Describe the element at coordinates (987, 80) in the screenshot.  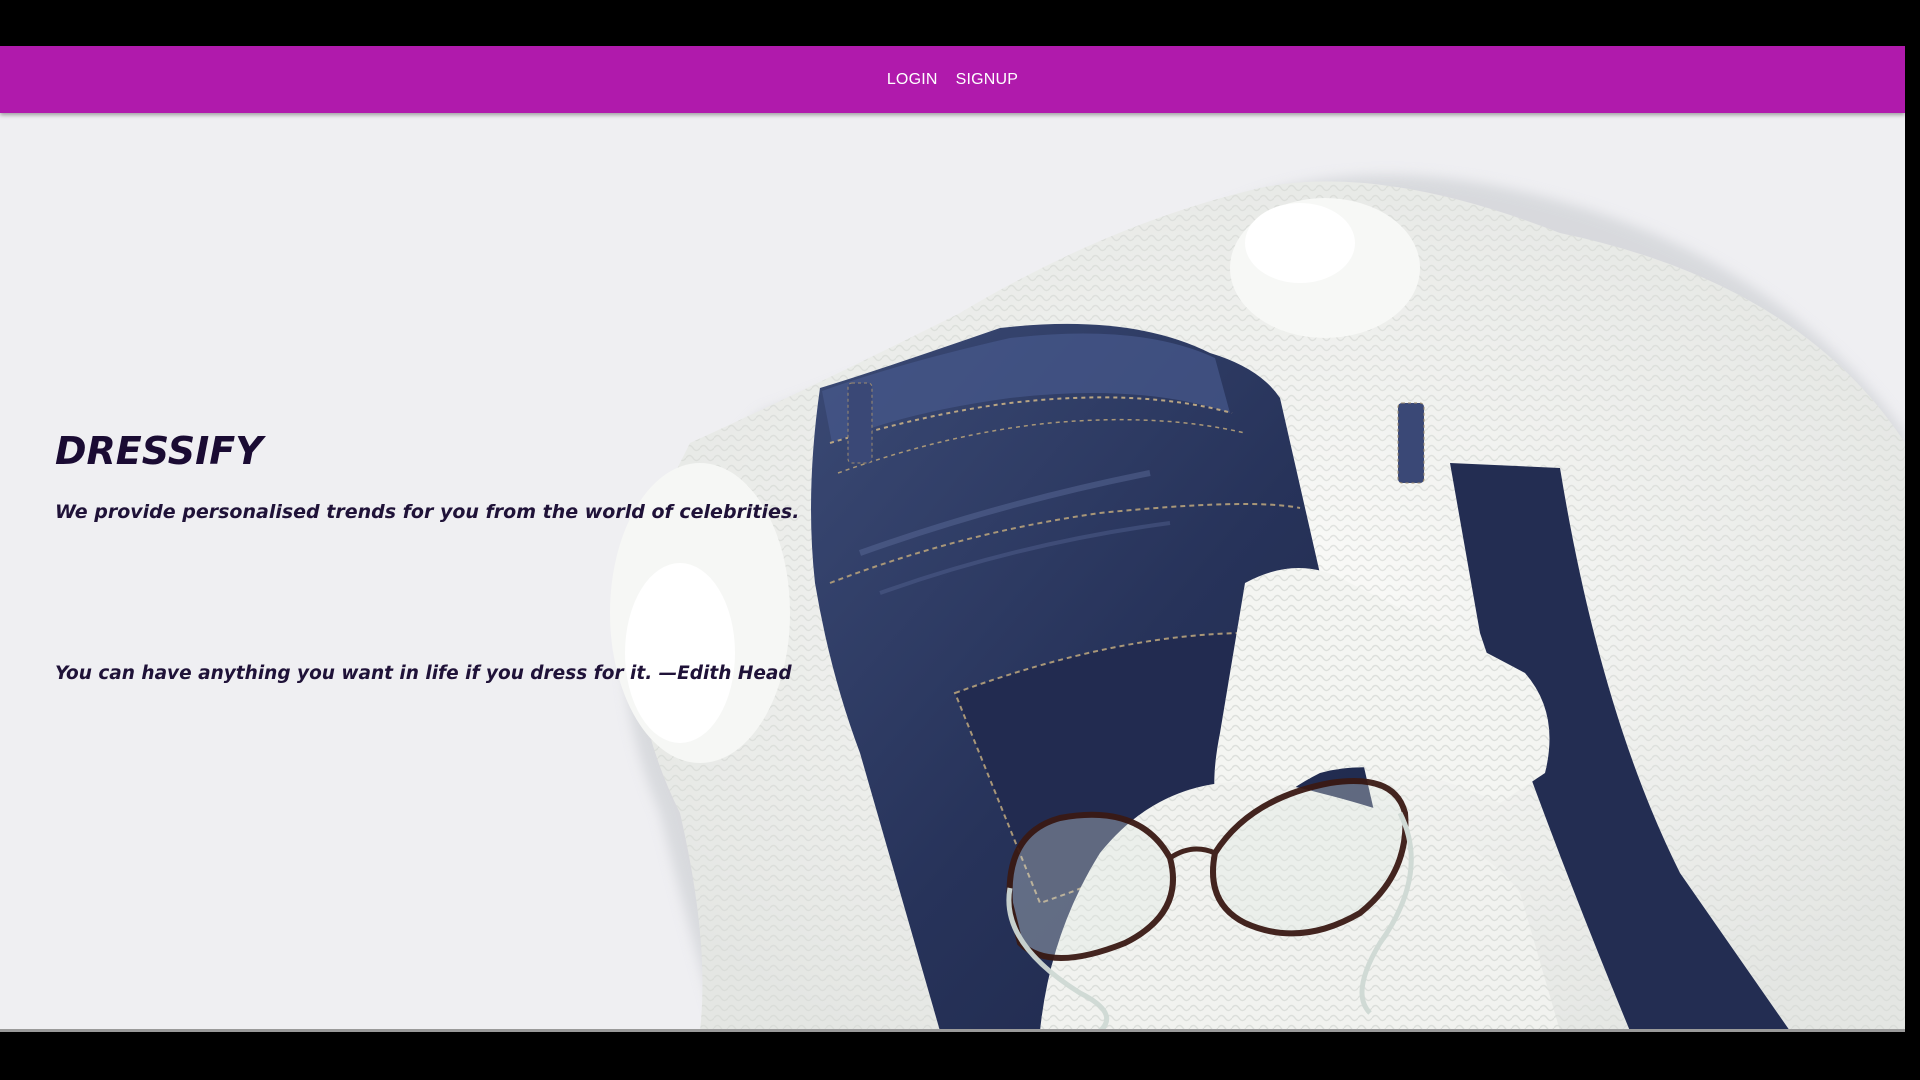
I see `signup-link: SIGNUP` at that location.